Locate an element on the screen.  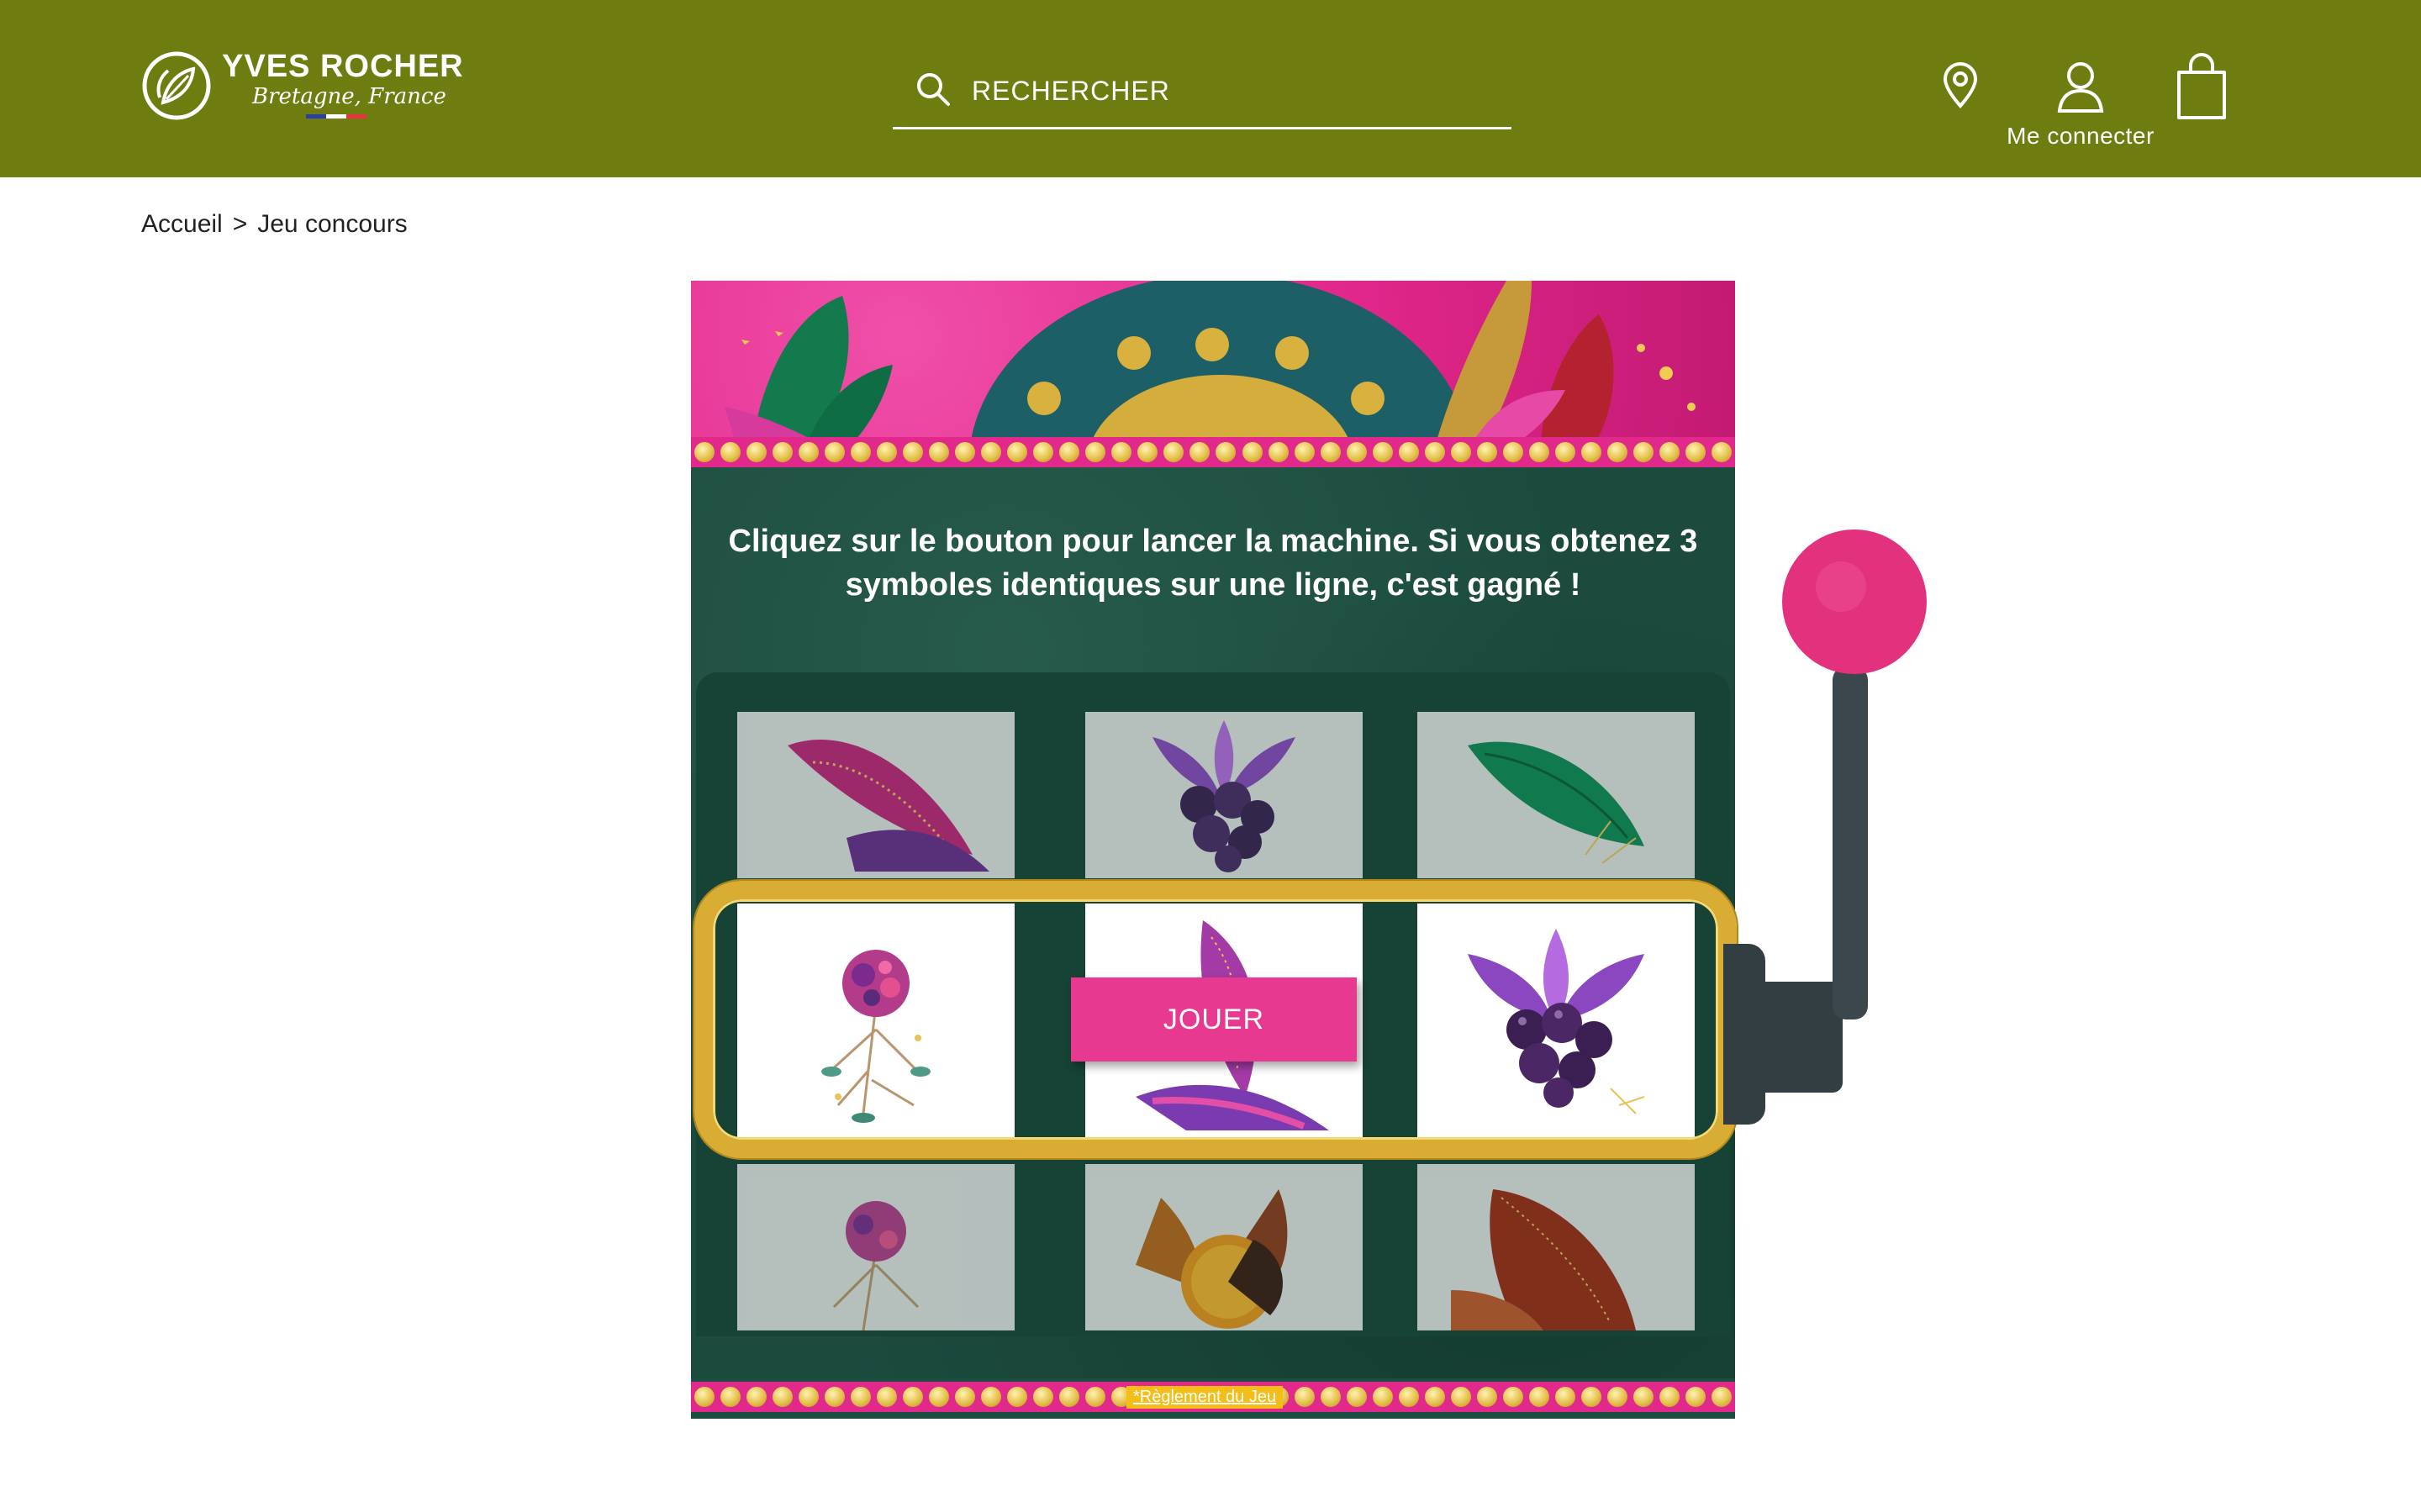
breadcrumb-home-link: Accueil is located at coordinates (182, 224).